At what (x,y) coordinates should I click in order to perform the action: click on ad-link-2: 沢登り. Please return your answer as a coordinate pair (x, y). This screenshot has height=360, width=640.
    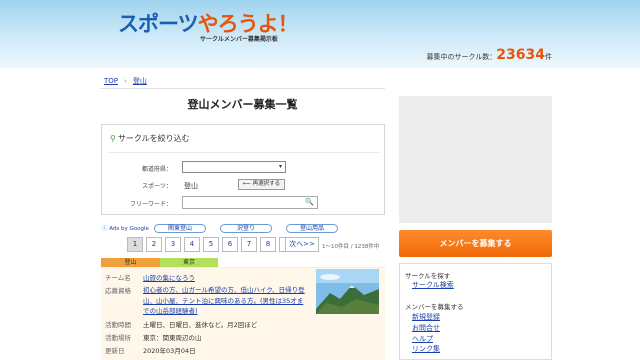
    Looking at the image, I should click on (246, 228).